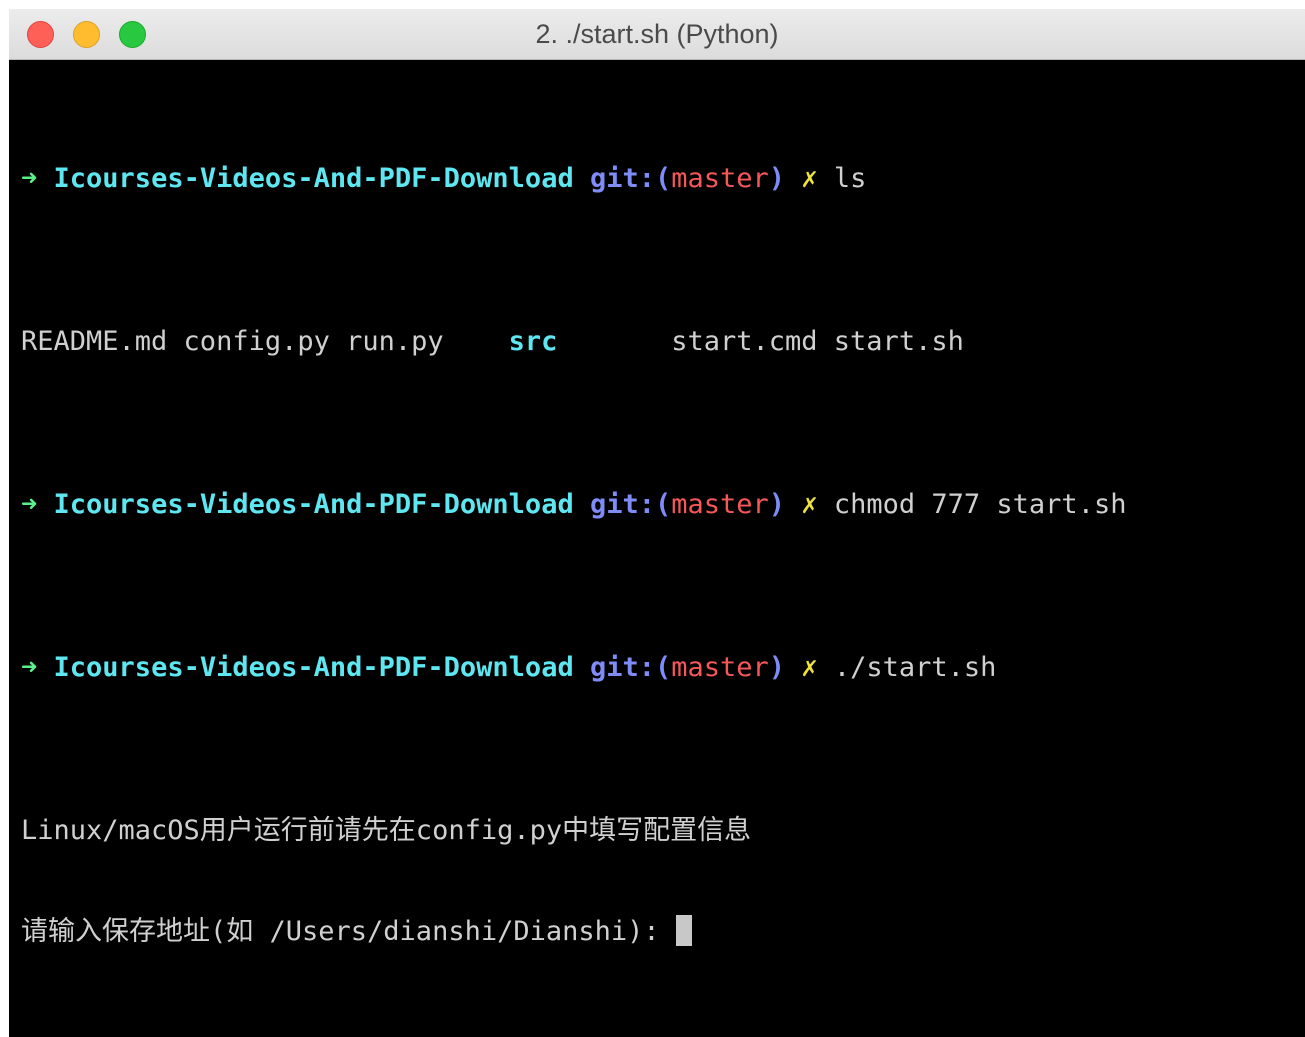 The width and height of the screenshot is (1305, 1037). I want to click on text-cursor, so click(683, 930).